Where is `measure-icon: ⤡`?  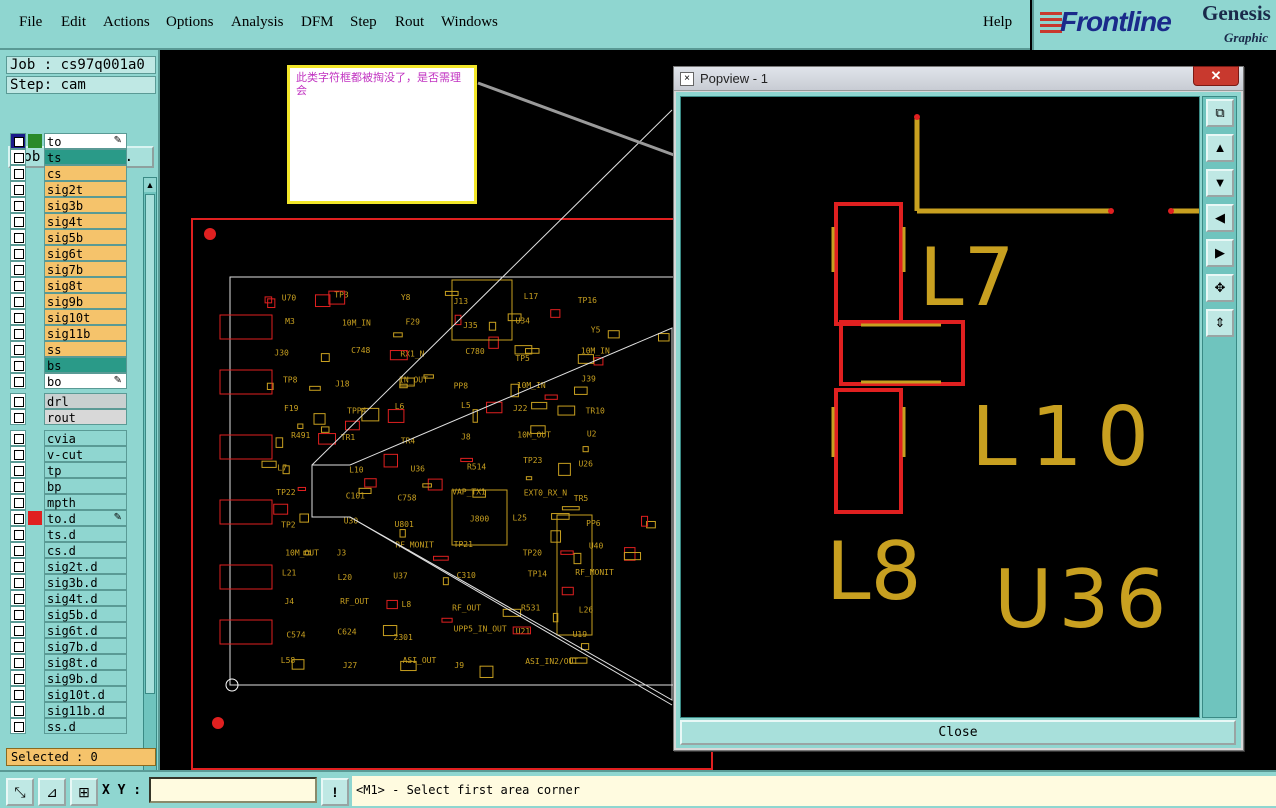 measure-icon: ⤡ is located at coordinates (20, 792).